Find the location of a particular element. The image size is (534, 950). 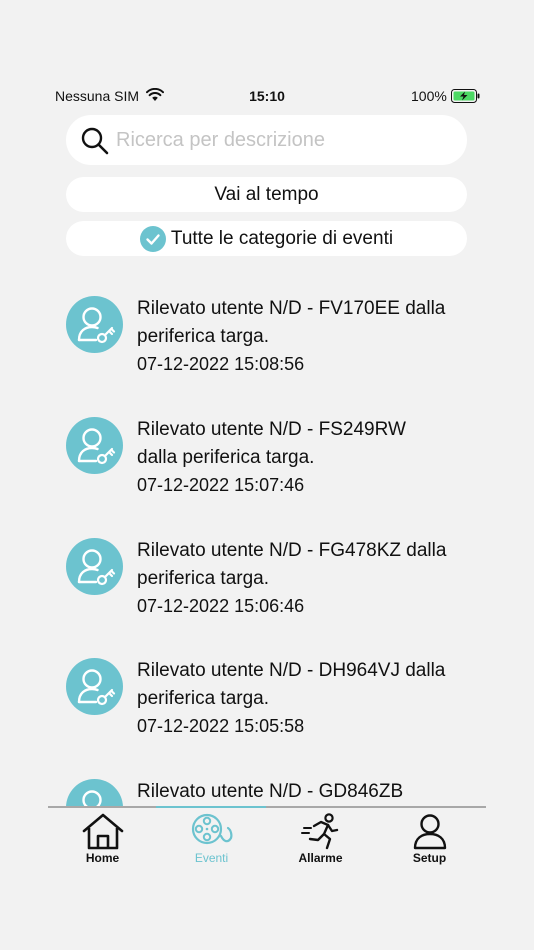

event-description-line: Rilevato utente N/D - FG478KZ dalla is located at coordinates (292, 550).